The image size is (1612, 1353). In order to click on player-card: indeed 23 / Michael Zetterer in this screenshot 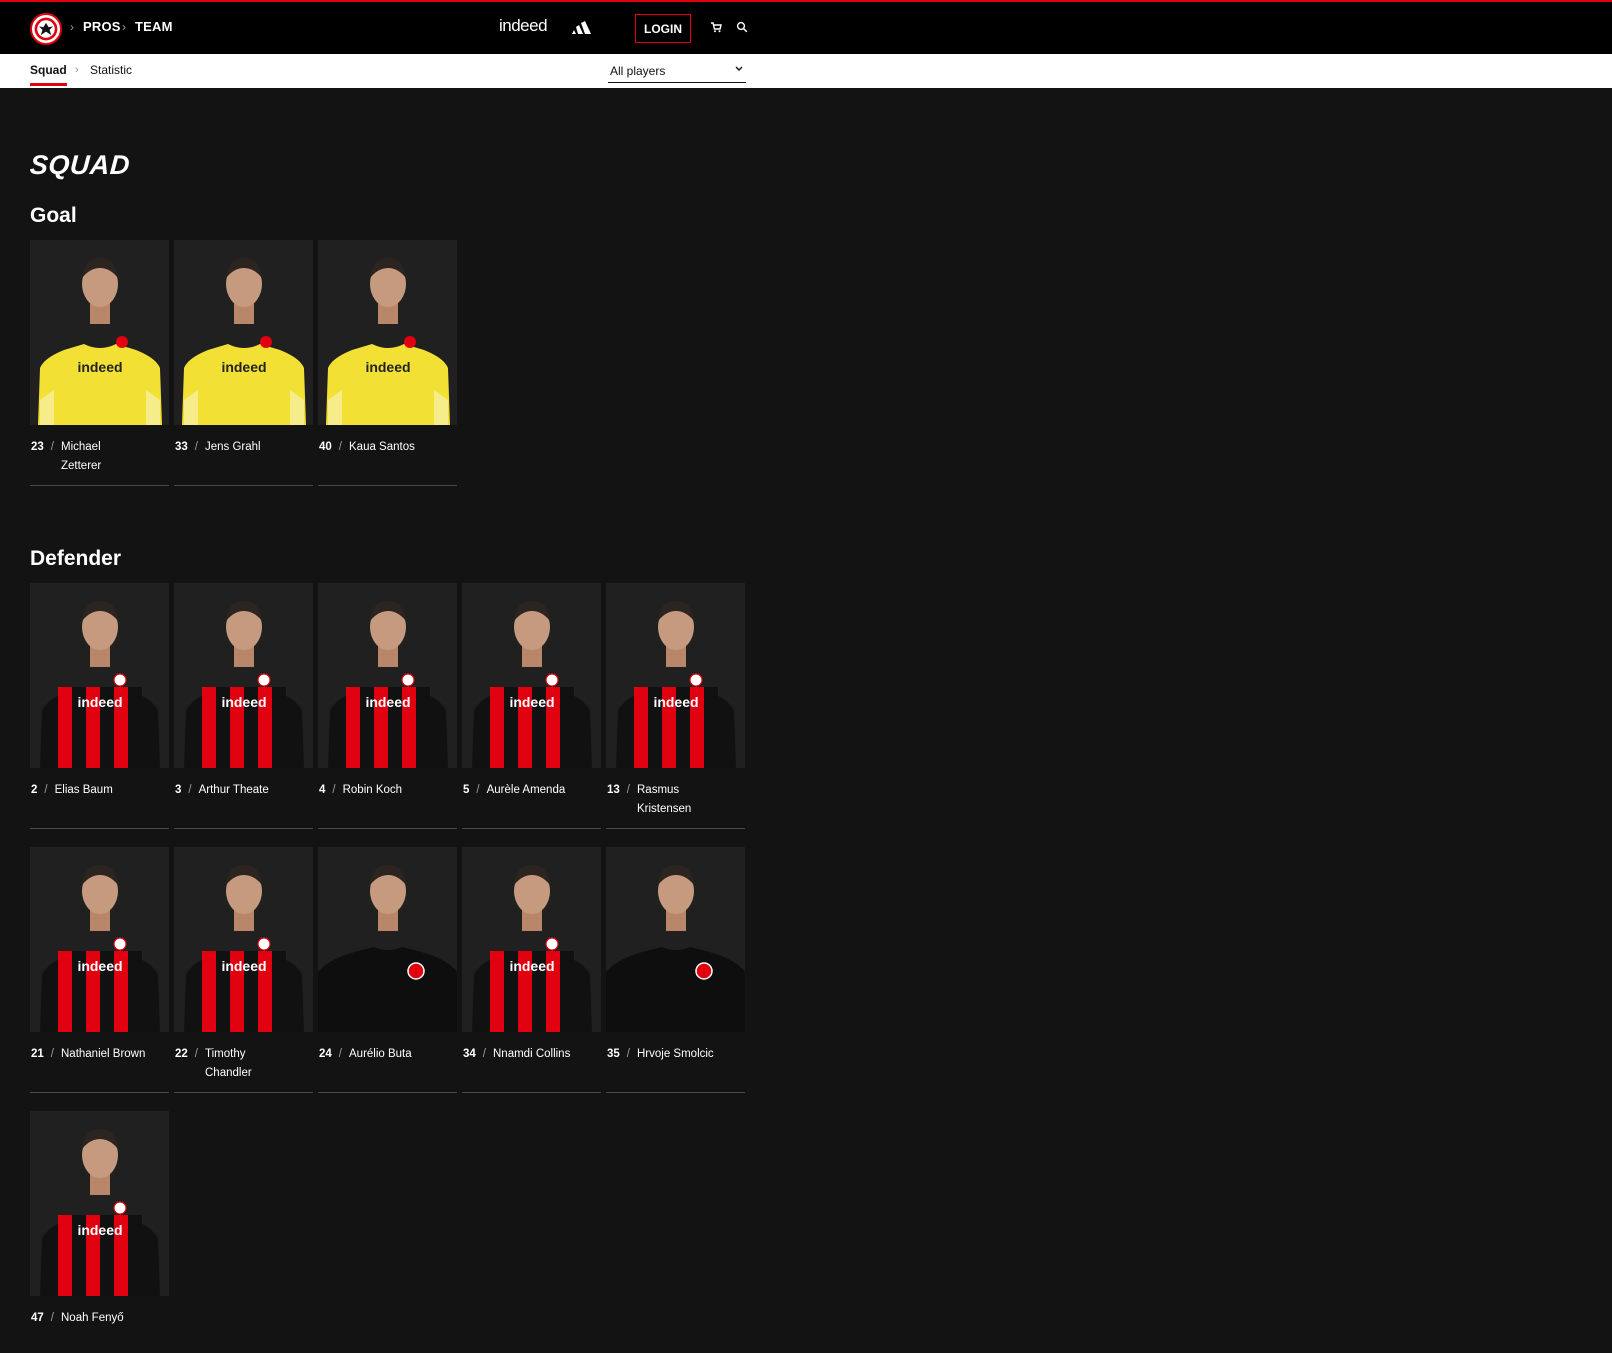, I will do `click(99, 363)`.